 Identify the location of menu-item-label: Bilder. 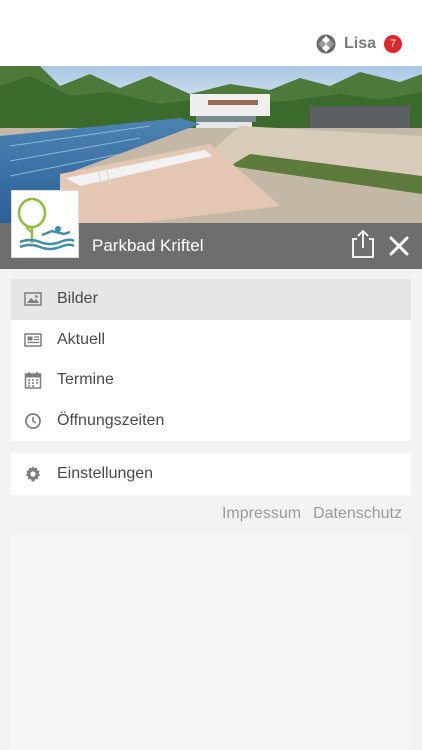
(77, 299).